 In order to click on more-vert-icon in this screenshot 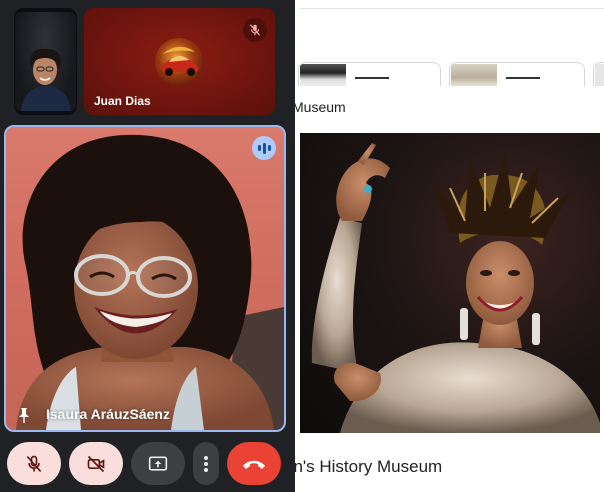, I will do `click(206, 463)`.